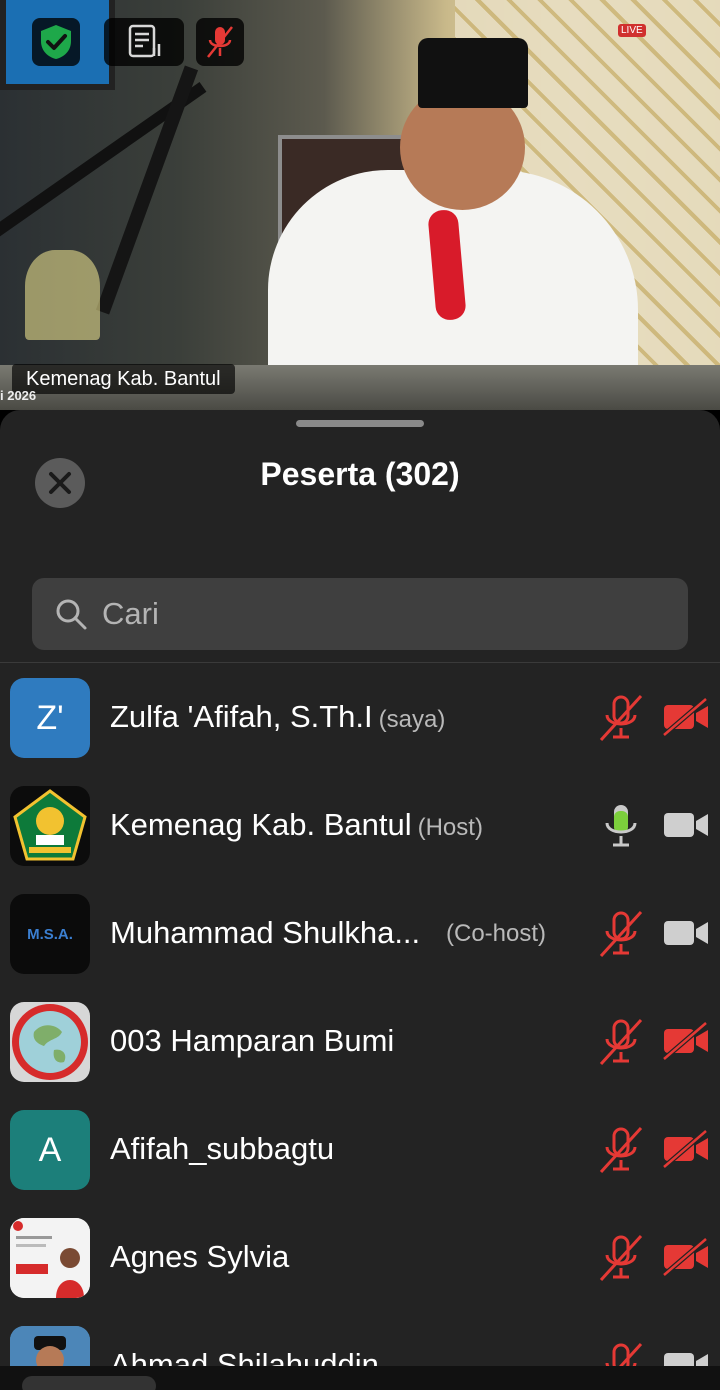  I want to click on participant-row: M.S.A. Muhammad Shulkha... (Co-host), so click(360, 933).